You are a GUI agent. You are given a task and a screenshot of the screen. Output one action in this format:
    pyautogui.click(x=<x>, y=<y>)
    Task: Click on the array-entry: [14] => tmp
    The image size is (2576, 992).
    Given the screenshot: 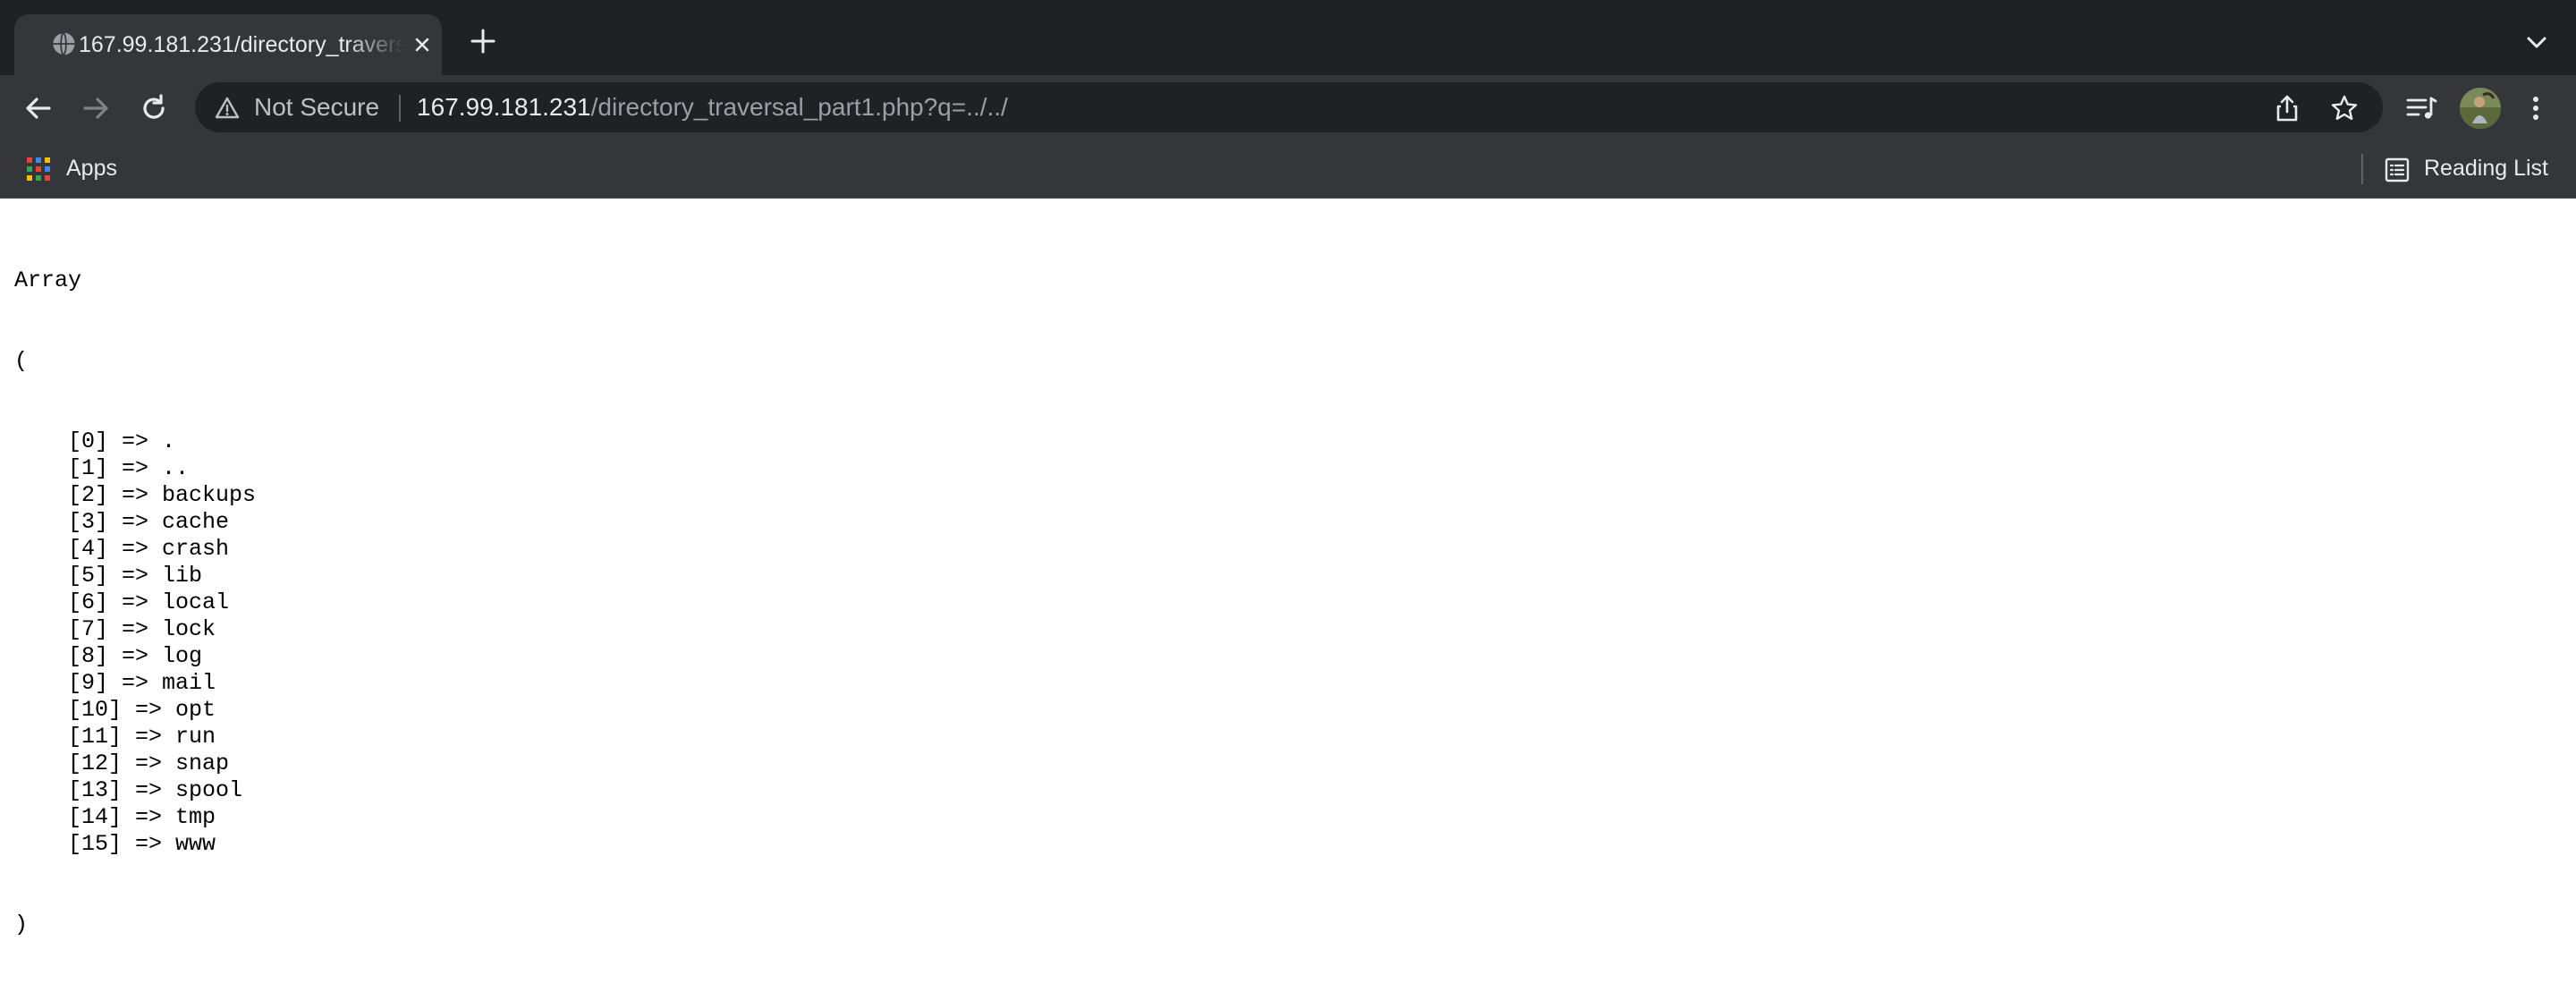 What is the action you would take?
    pyautogui.click(x=135, y=817)
    